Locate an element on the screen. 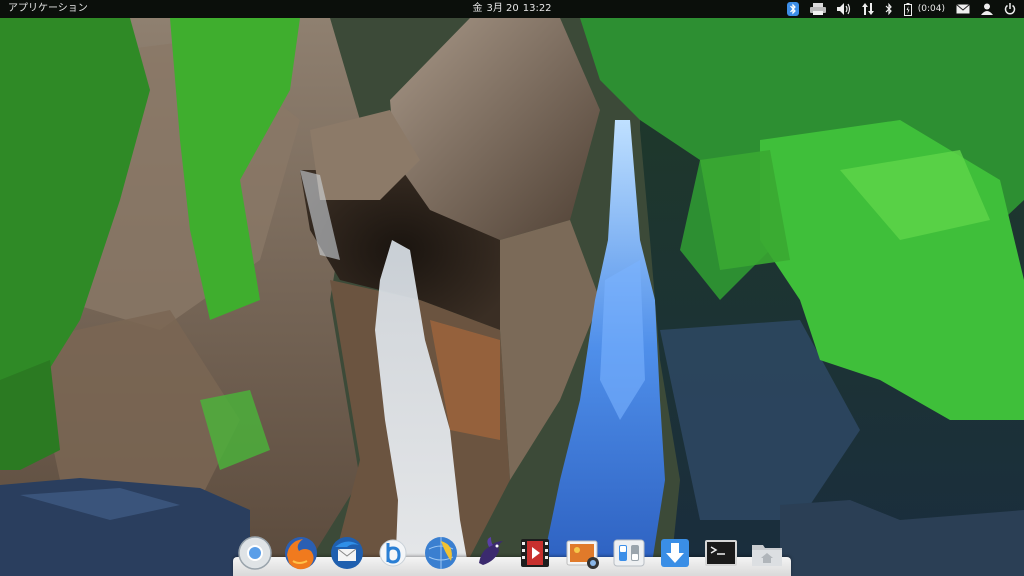 This screenshot has height=576, width=1024. dock-item-terminal is located at coordinates (721, 553).